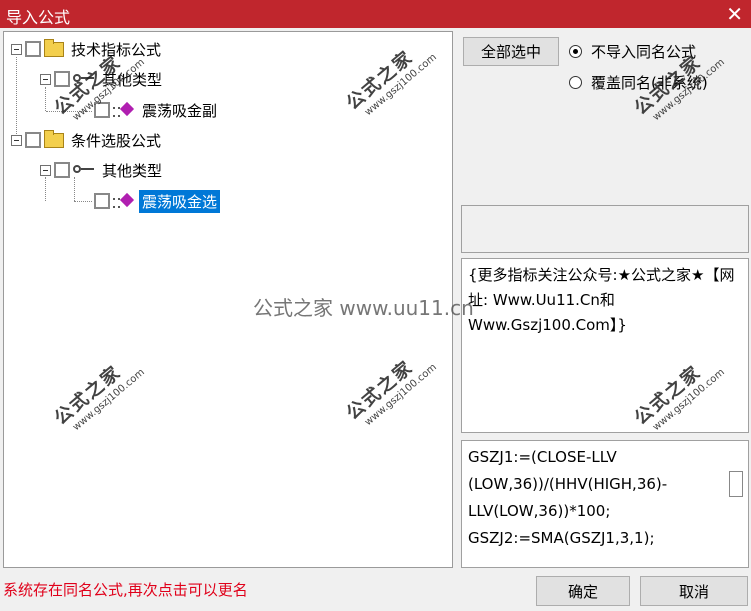  Describe the element at coordinates (694, 591) in the screenshot. I see `cancel-button: 取消` at that location.